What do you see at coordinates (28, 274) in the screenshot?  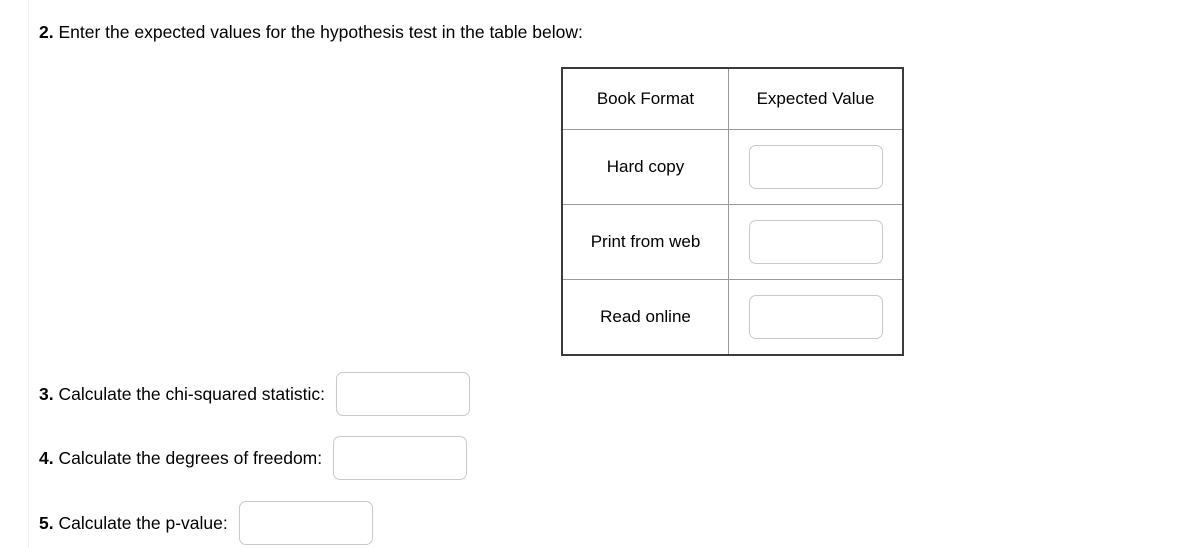 I see `page-margin-rule` at bounding box center [28, 274].